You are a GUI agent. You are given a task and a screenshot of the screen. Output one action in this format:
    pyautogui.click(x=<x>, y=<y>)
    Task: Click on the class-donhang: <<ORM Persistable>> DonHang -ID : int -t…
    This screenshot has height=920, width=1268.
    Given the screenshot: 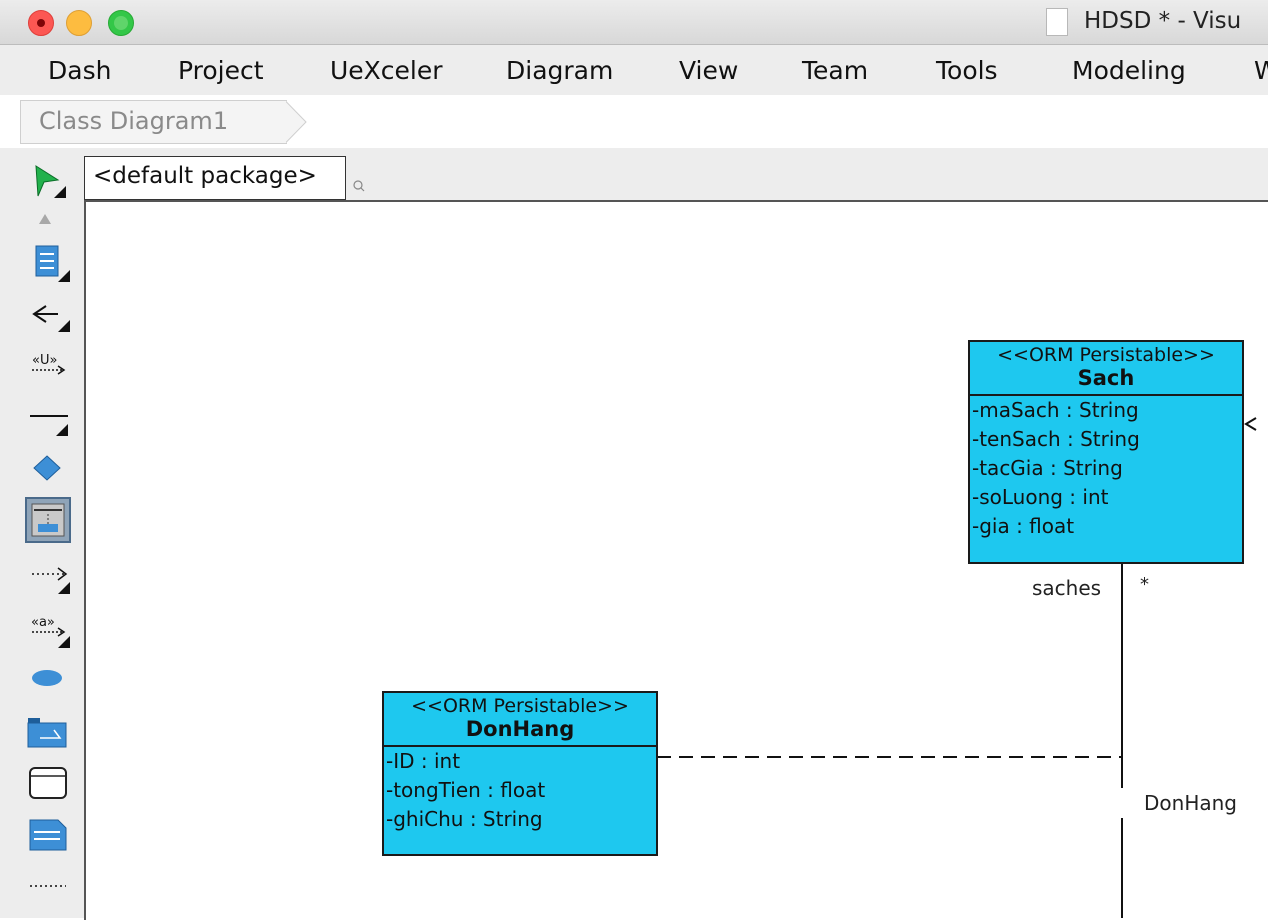 What is the action you would take?
    pyautogui.click(x=520, y=773)
    